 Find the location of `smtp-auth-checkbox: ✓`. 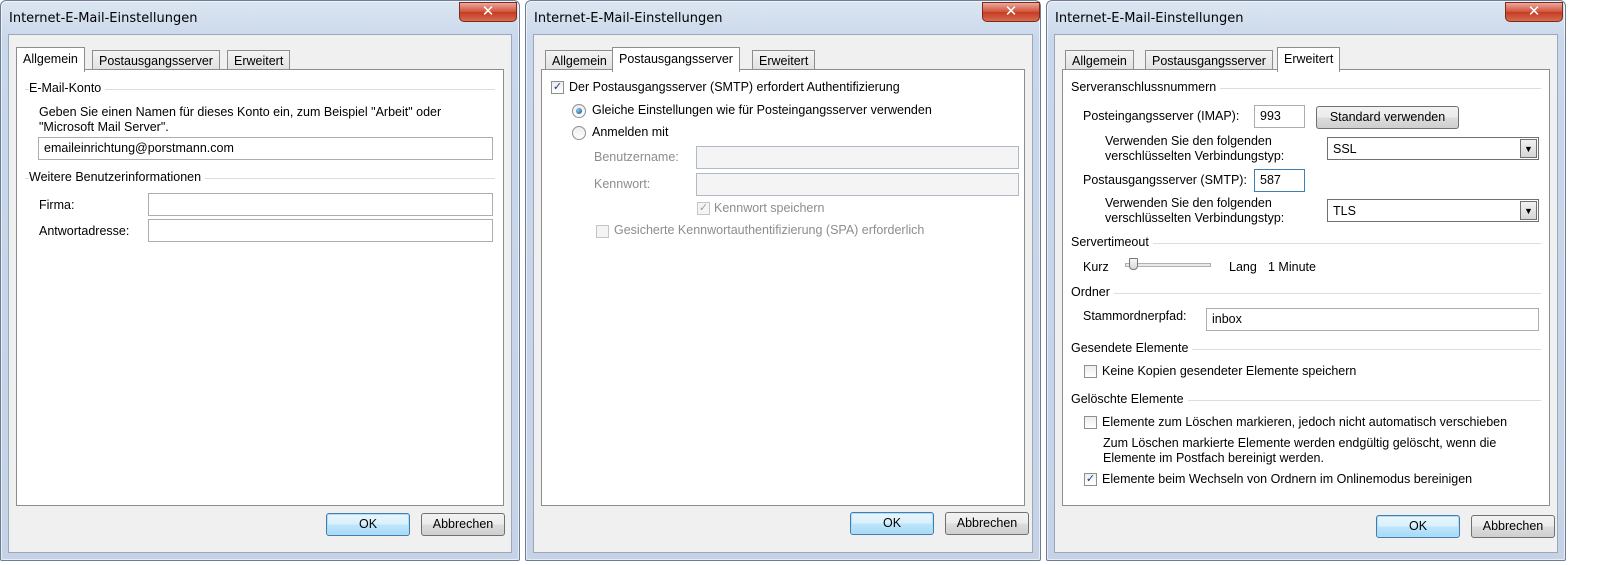

smtp-auth-checkbox: ✓ is located at coordinates (557, 87).